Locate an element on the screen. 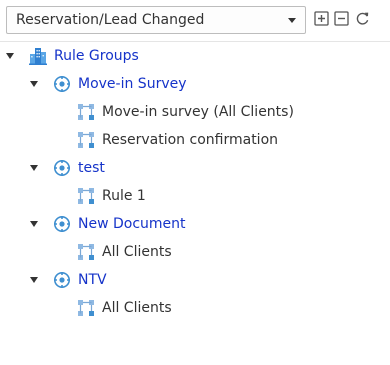 The image size is (390, 365). tree-node-label: Rule Groups is located at coordinates (96, 56).